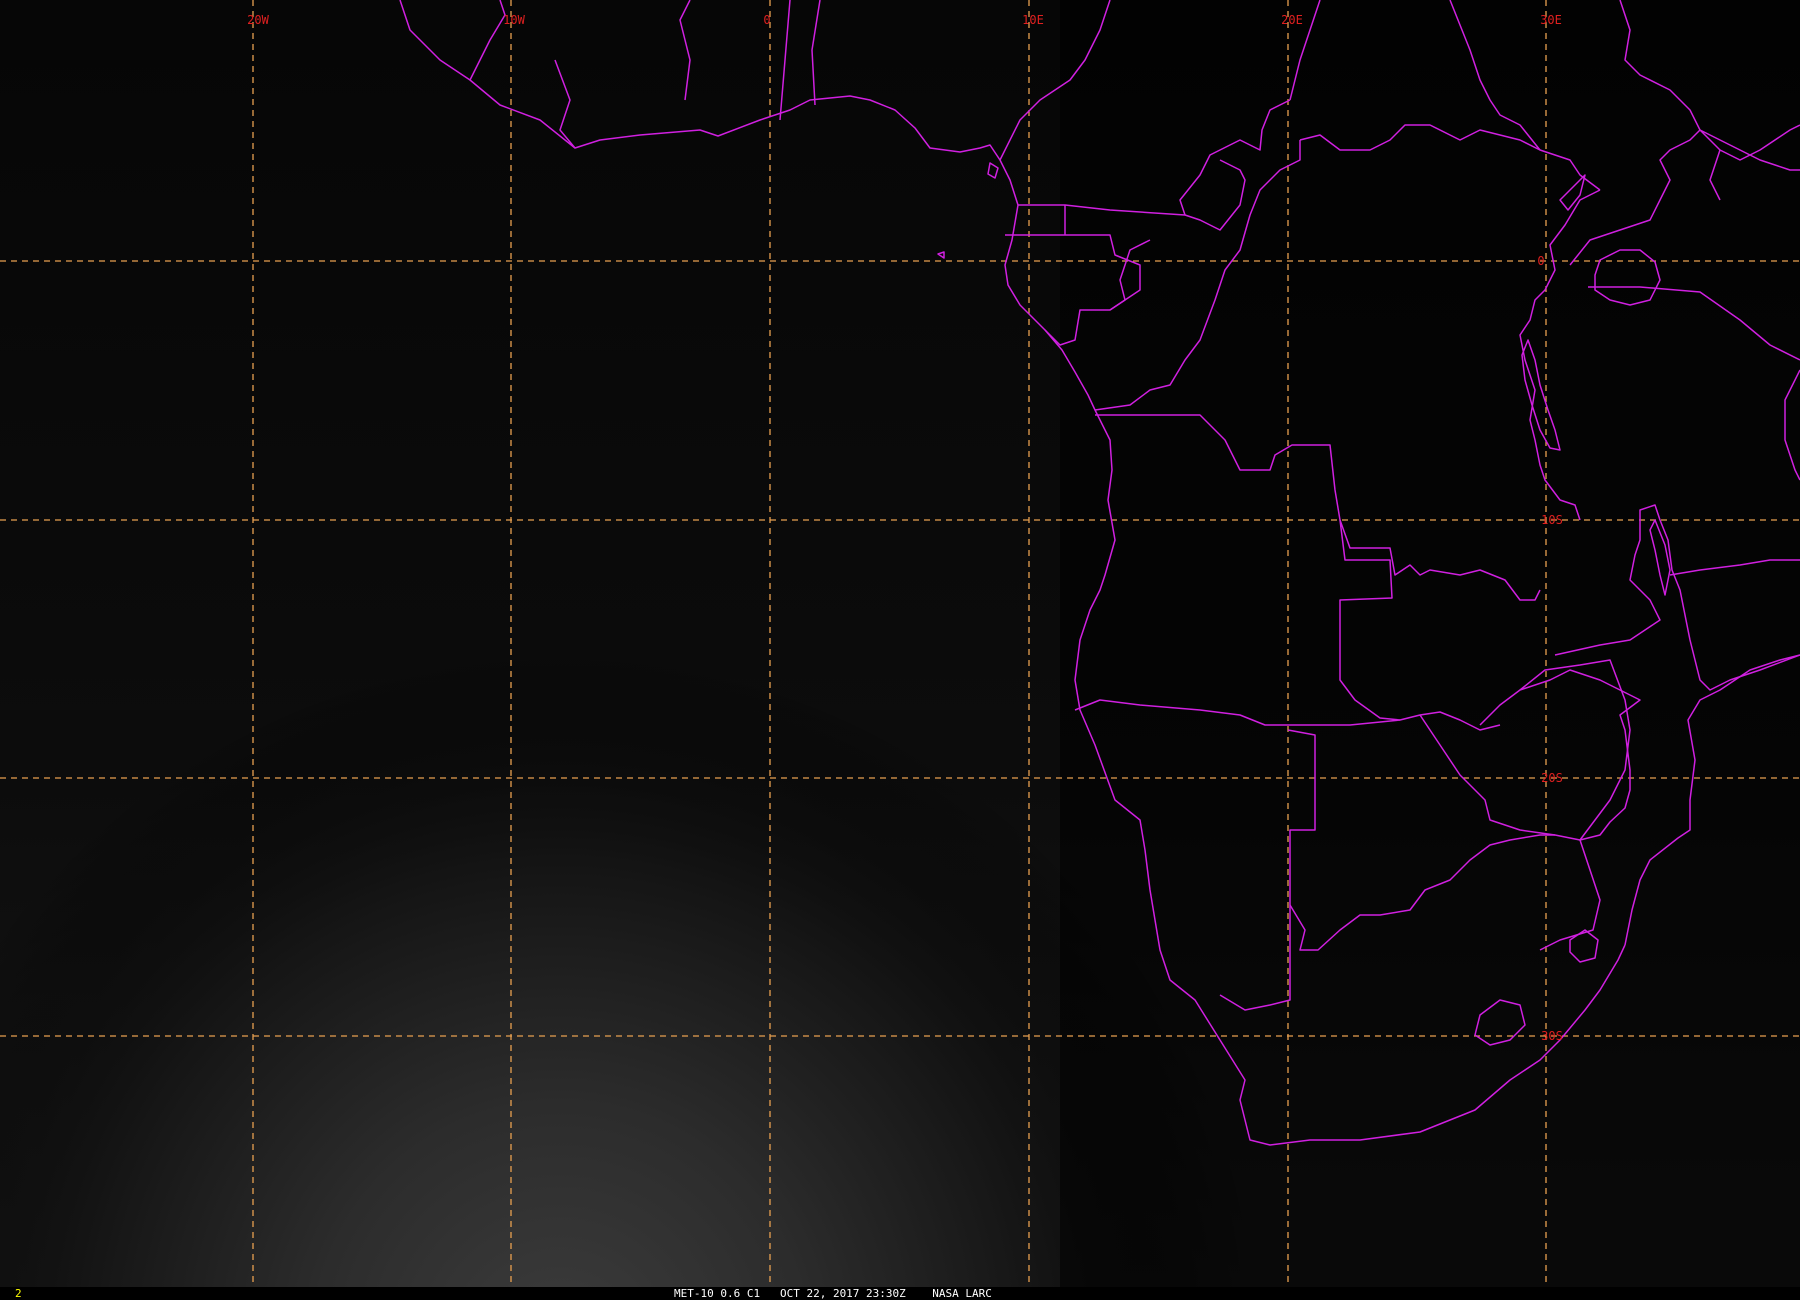  What do you see at coordinates (514, 20) in the screenshot?
I see `lon-label-10w: 10W` at bounding box center [514, 20].